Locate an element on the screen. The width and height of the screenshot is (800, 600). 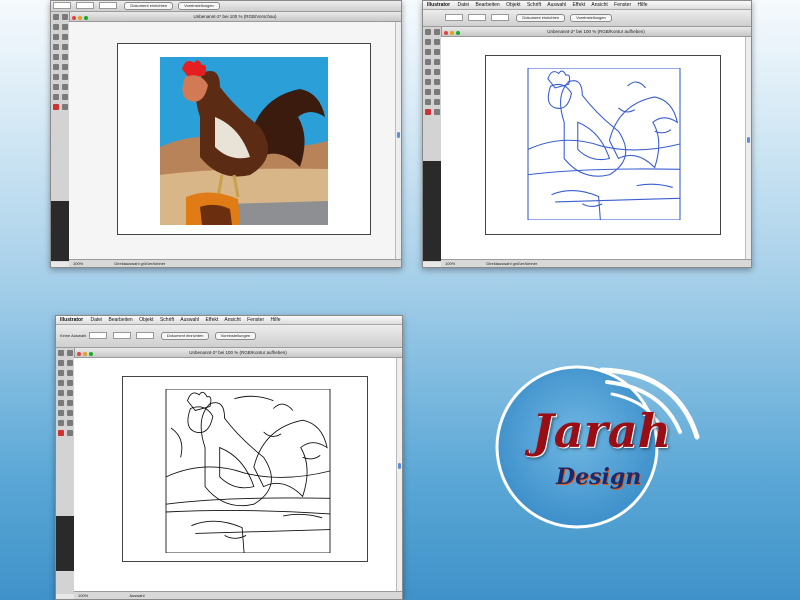
mesh-tool-icon is located at coordinates (56, 97).